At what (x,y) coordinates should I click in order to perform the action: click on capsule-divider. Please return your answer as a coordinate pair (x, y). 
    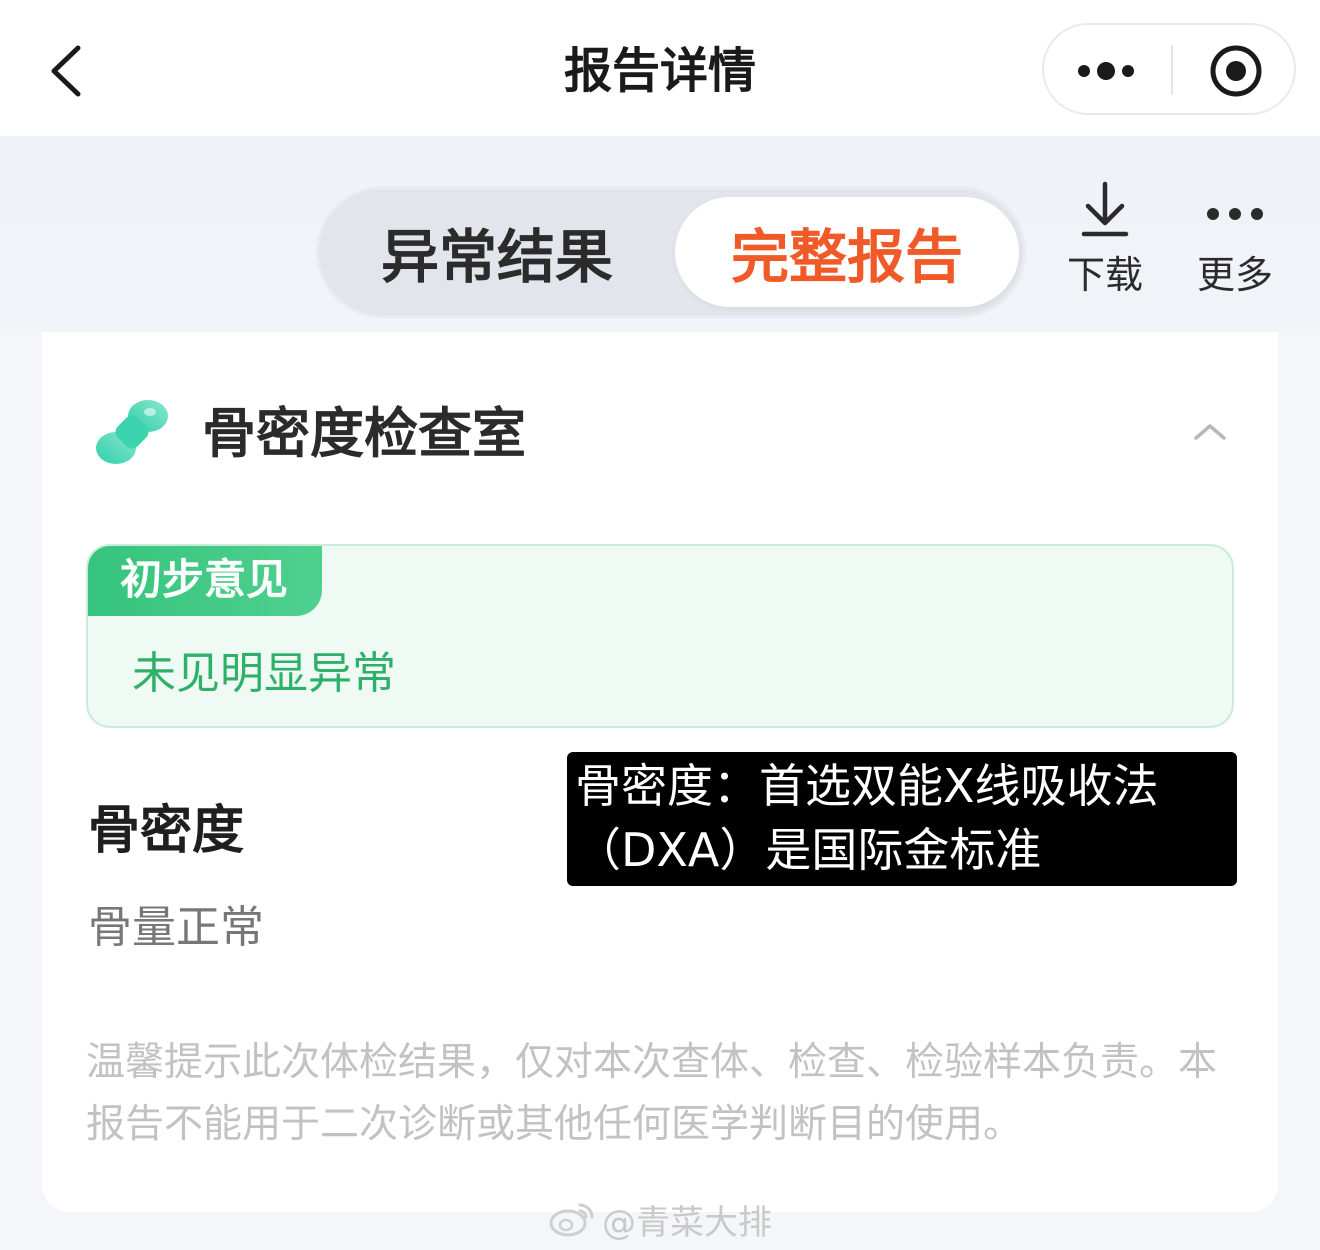
    Looking at the image, I should click on (1172, 70).